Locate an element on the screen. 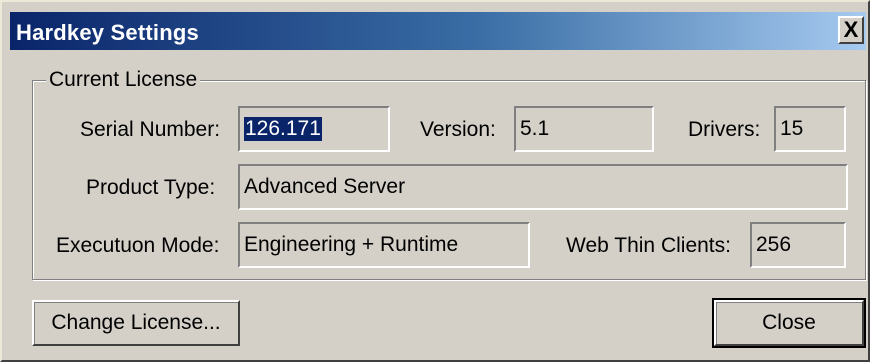 The height and width of the screenshot is (364, 874). drivers-field: 15 is located at coordinates (810, 129).